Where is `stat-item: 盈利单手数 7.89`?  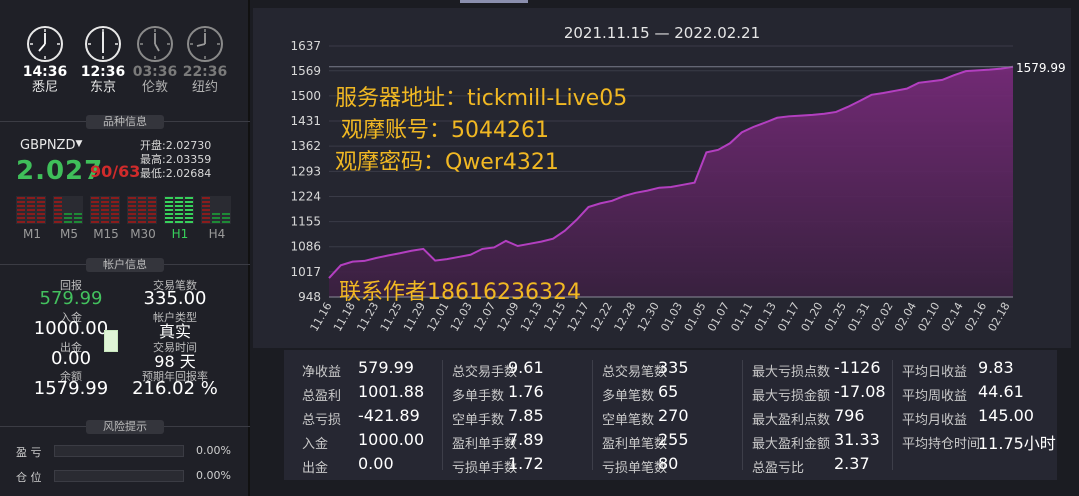
stat-item: 盈利单手数 7.89 is located at coordinates (527, 442).